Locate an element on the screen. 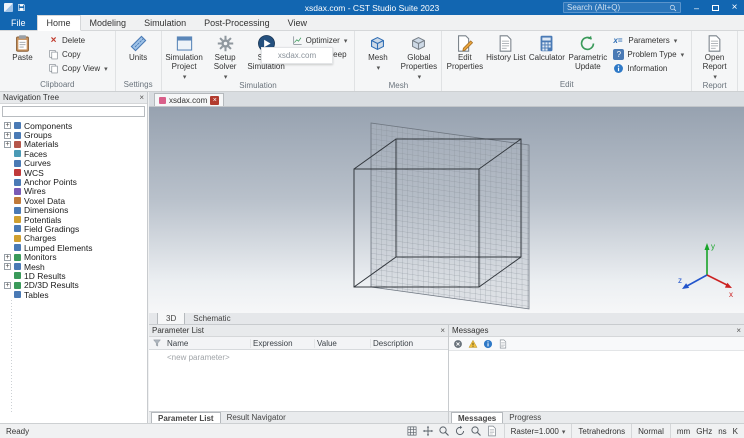 Image resolution: width=744 pixels, height=438 pixels. tab-home: Home is located at coordinates (58, 23).